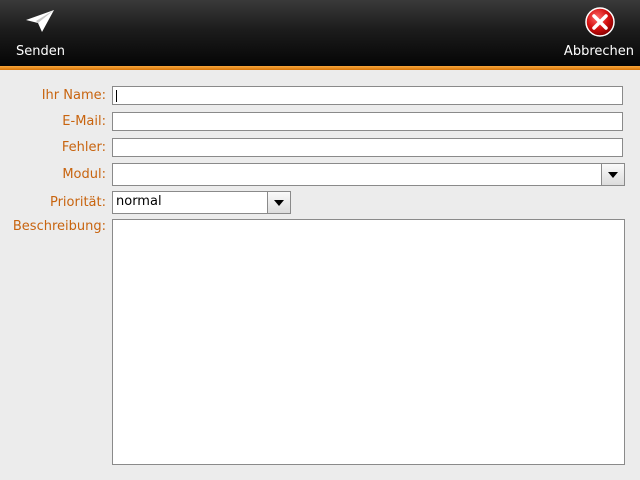 The height and width of the screenshot is (480, 640). I want to click on send-label: Senden, so click(40, 51).